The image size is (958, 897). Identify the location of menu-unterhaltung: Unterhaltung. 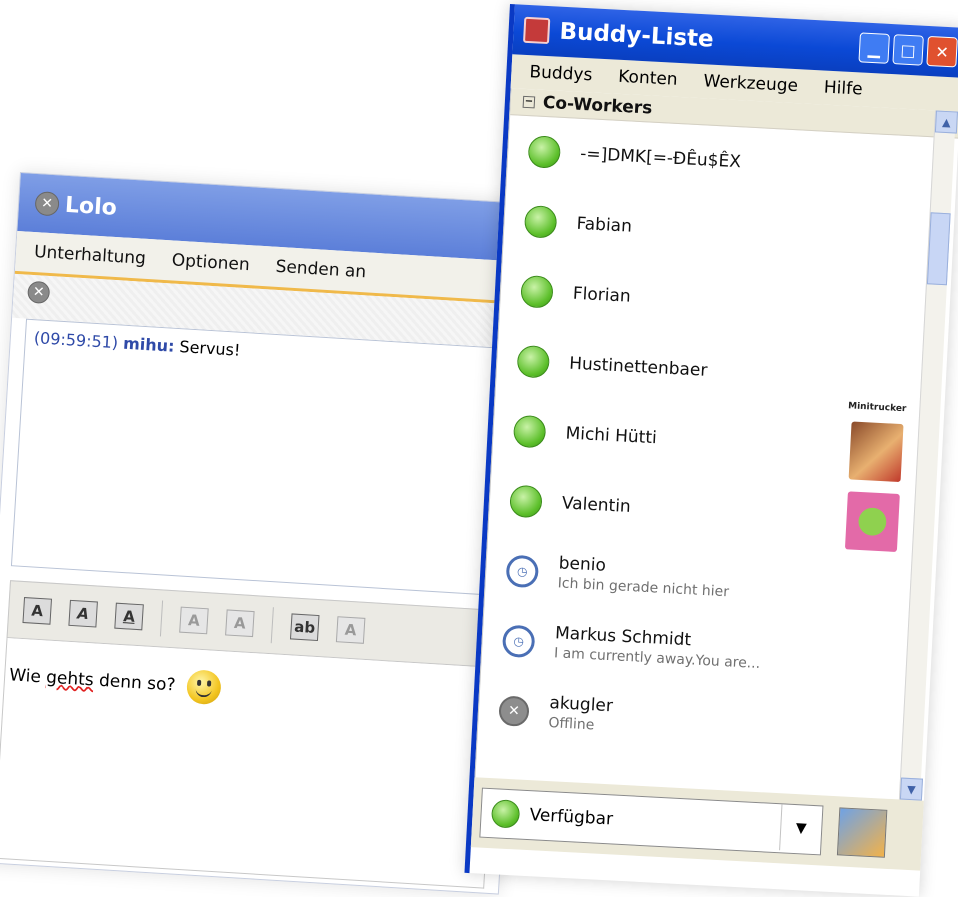
(90, 255).